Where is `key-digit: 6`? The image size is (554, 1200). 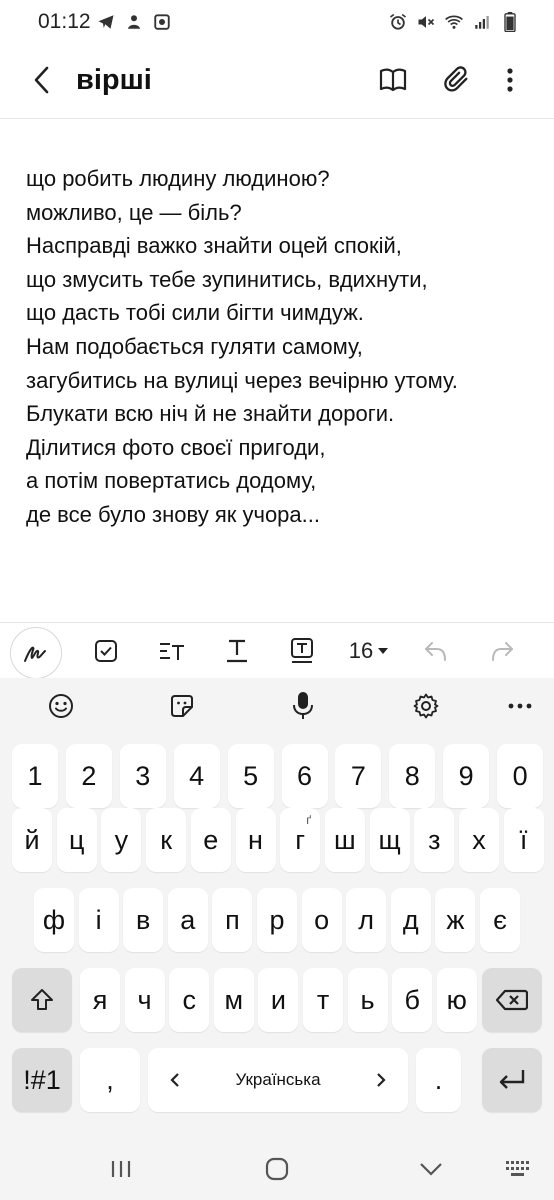
key-digit: 6 is located at coordinates (304, 776).